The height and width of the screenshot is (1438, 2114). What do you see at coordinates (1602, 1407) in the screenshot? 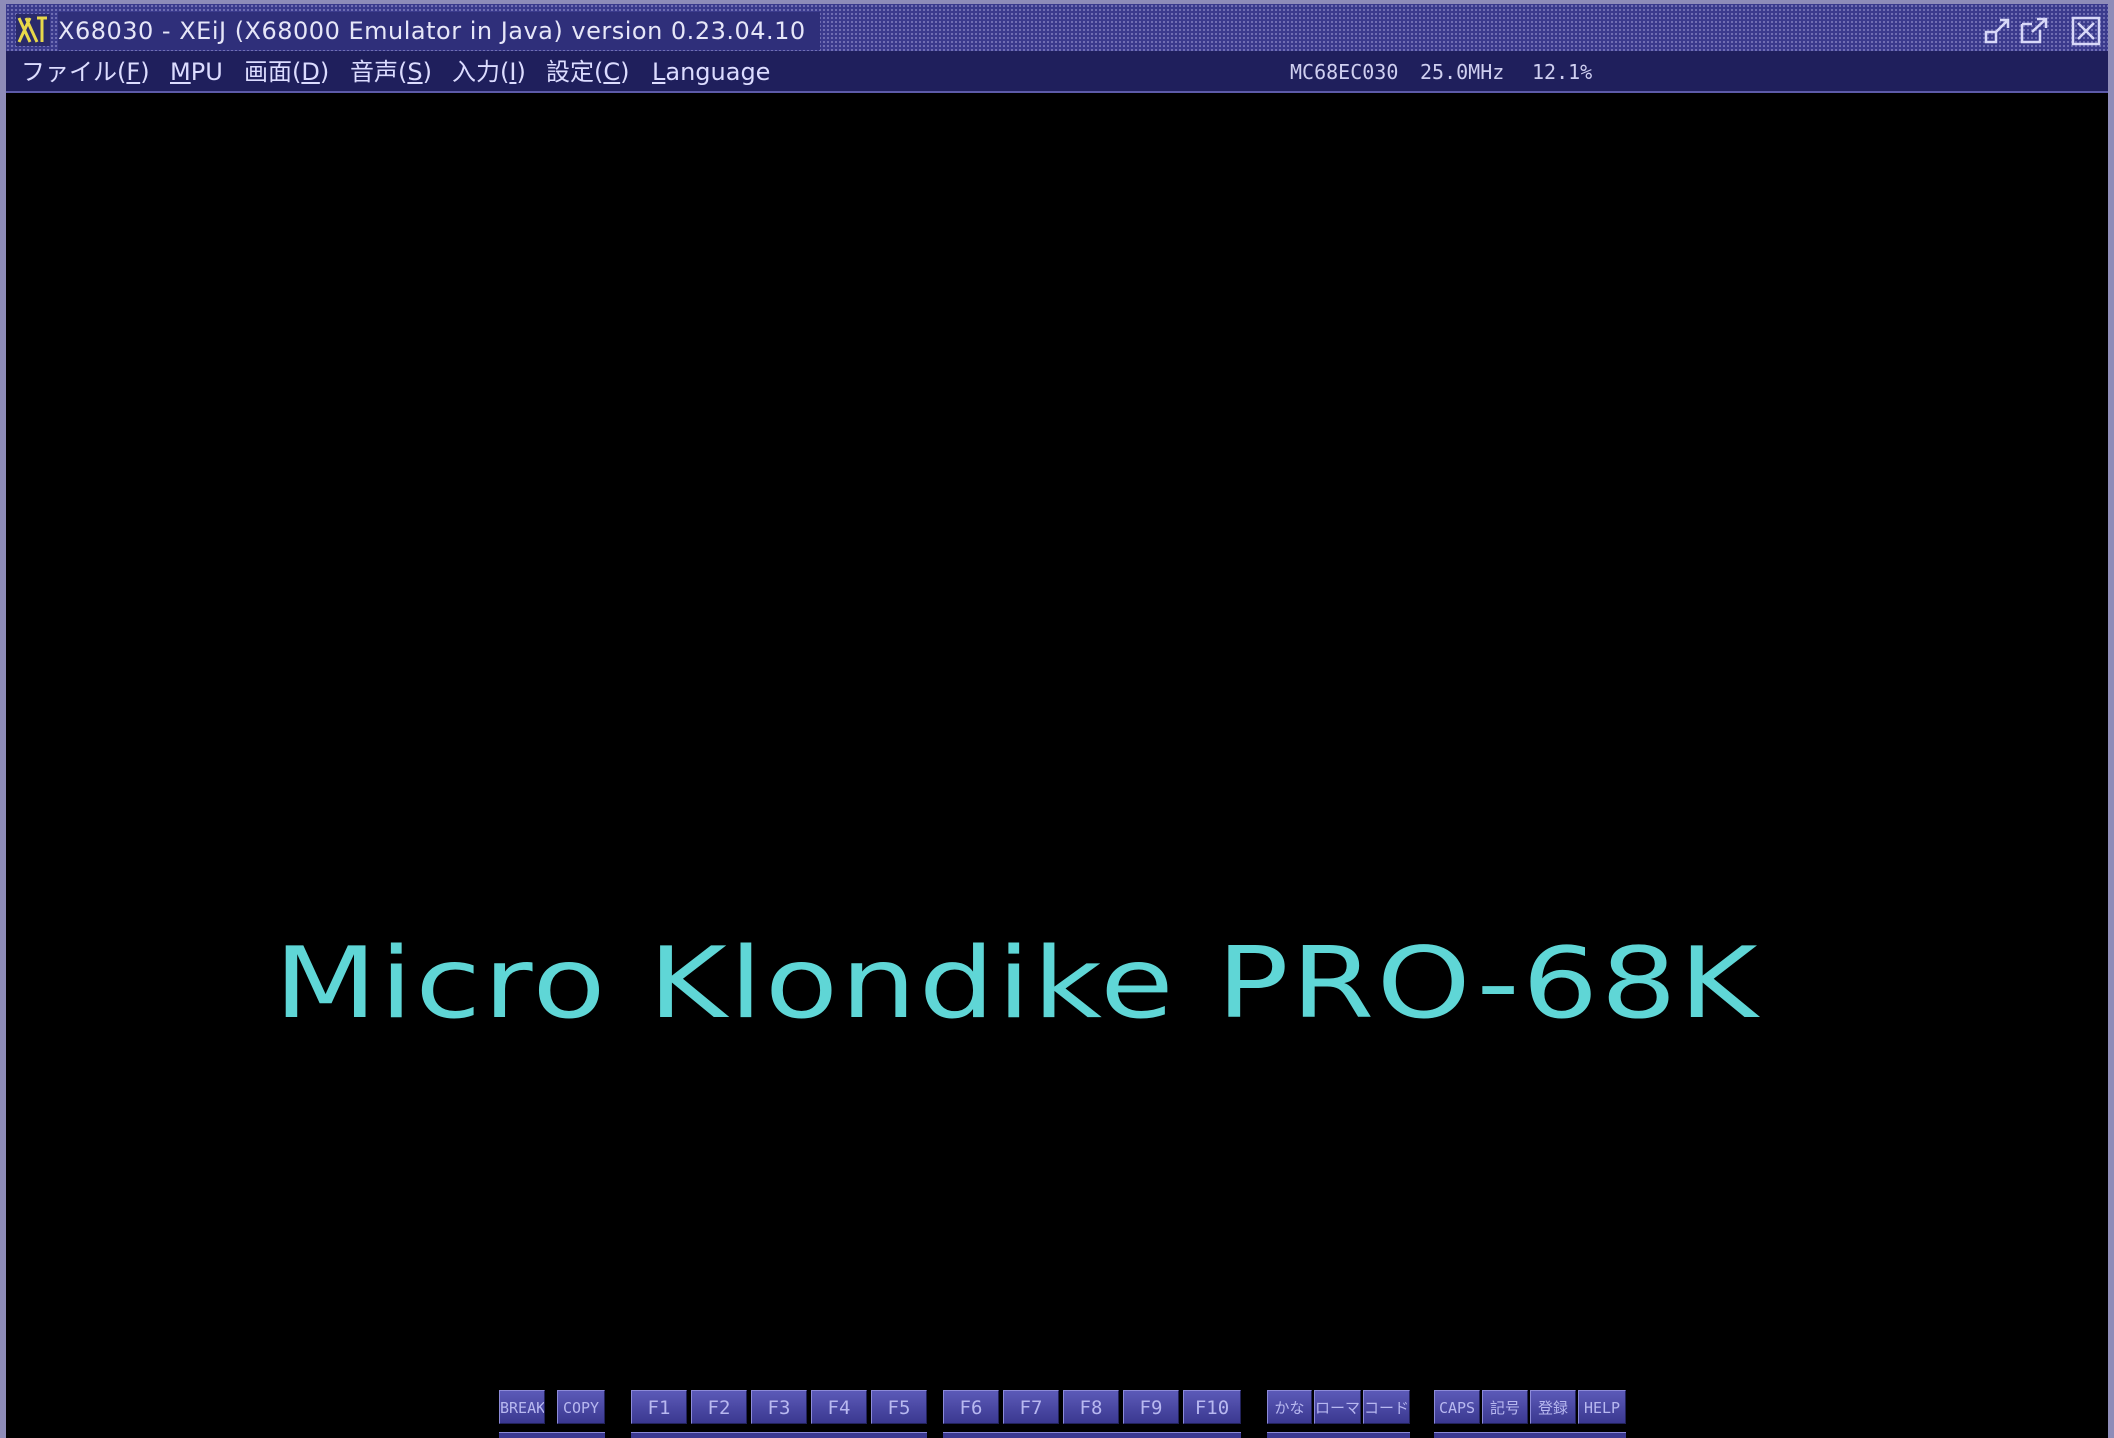
I see `key-help: HELP` at bounding box center [1602, 1407].